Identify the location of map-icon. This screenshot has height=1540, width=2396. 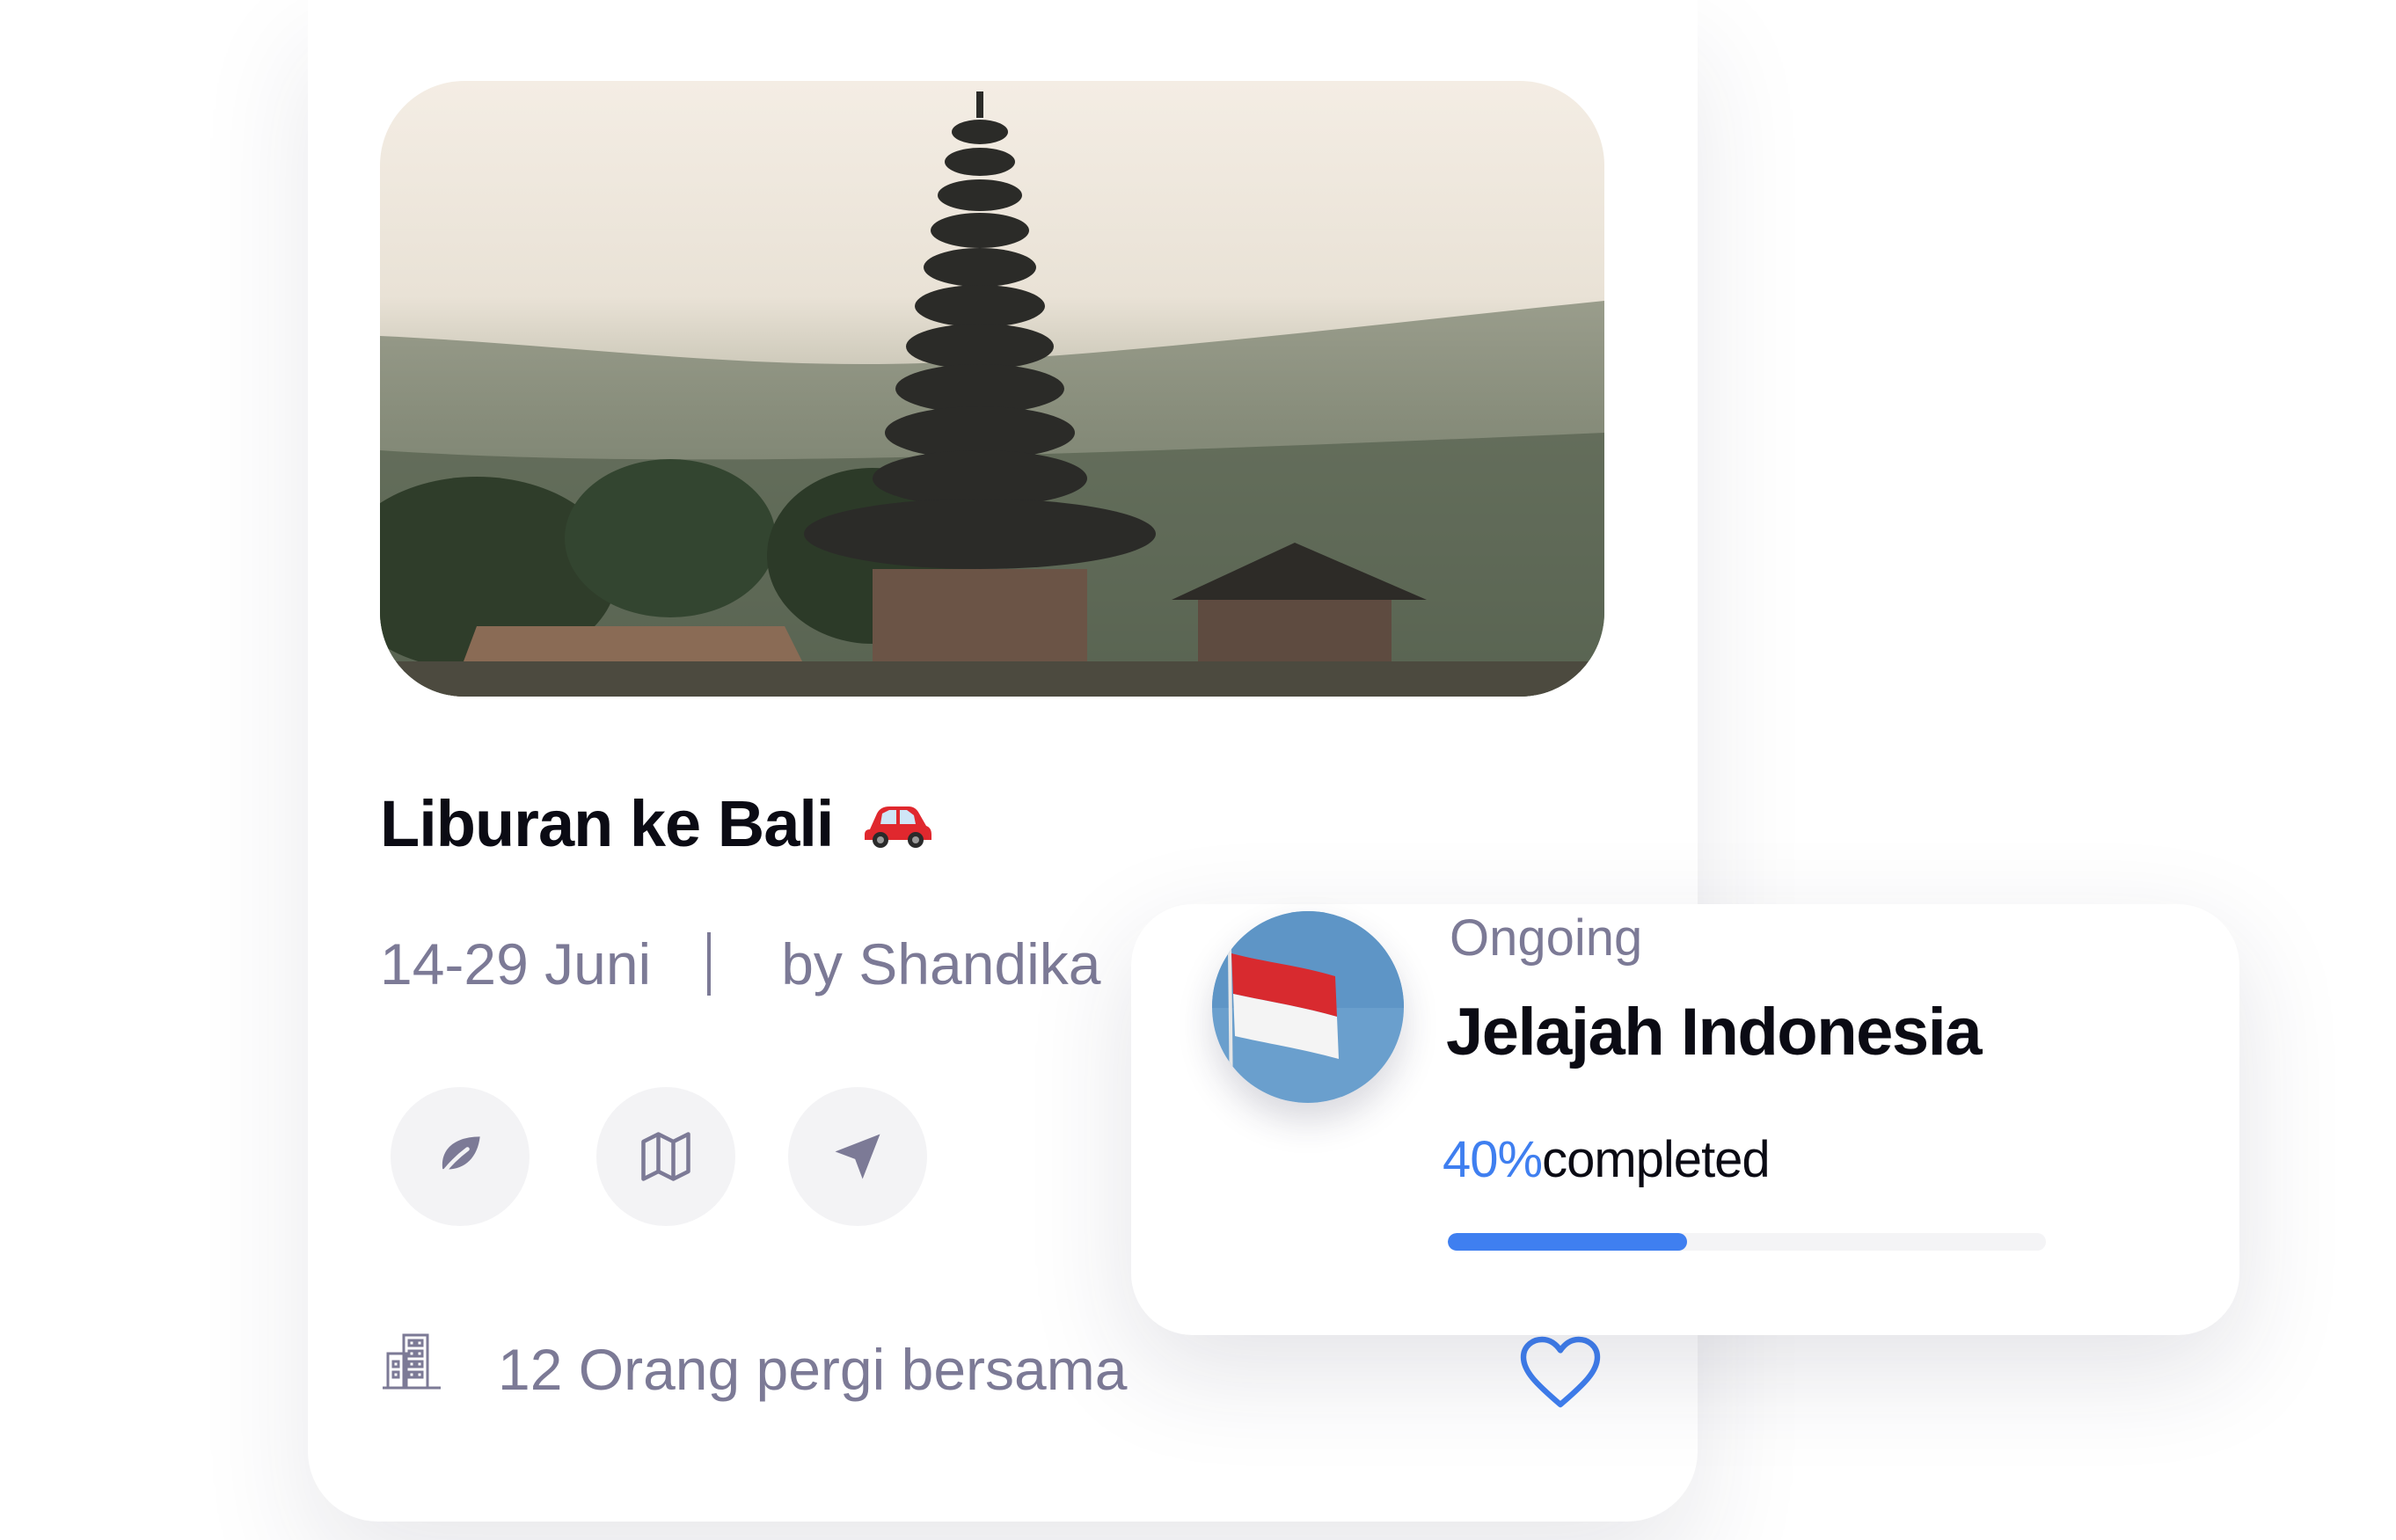
(665, 1156).